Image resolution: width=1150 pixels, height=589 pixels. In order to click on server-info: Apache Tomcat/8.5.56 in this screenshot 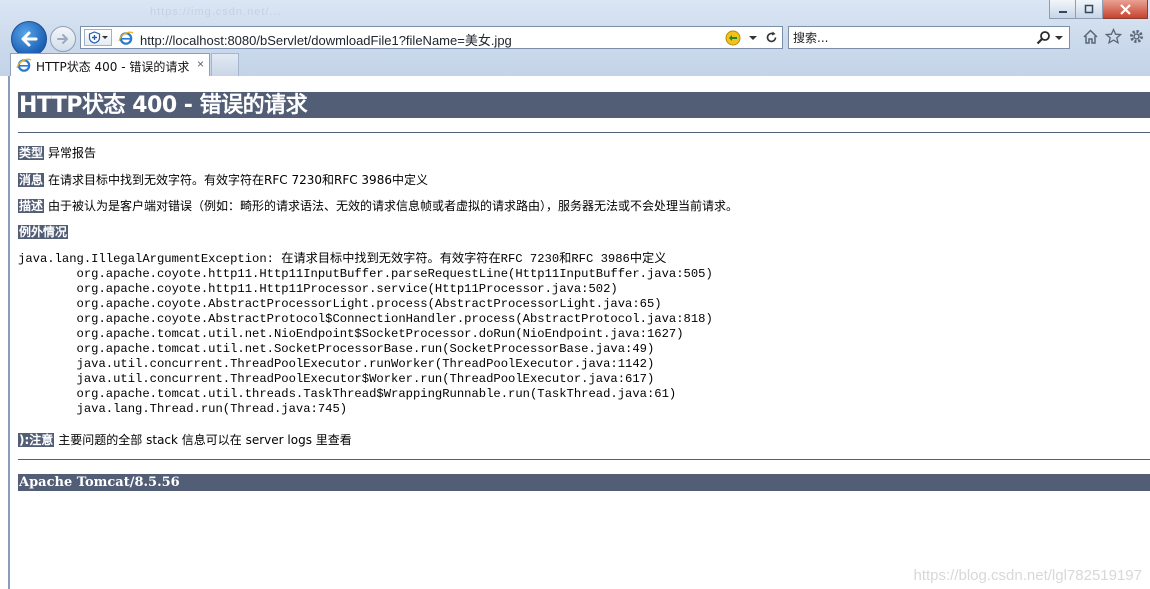, I will do `click(584, 482)`.